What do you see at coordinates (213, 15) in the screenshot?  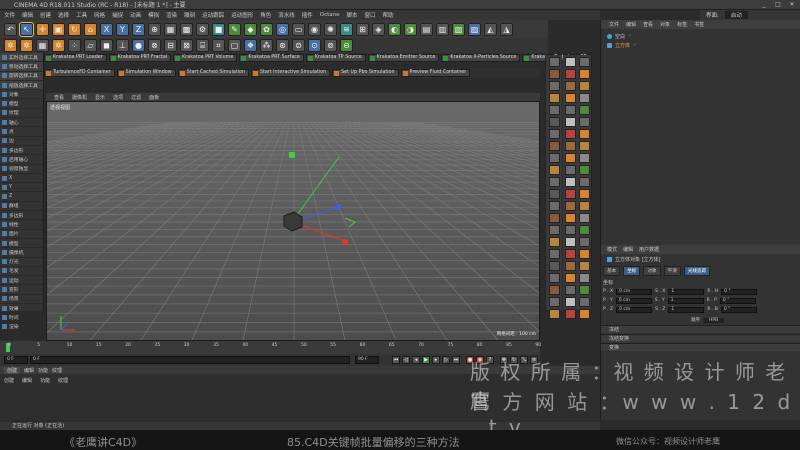 I see `menu-item: 运动跟踪` at bounding box center [213, 15].